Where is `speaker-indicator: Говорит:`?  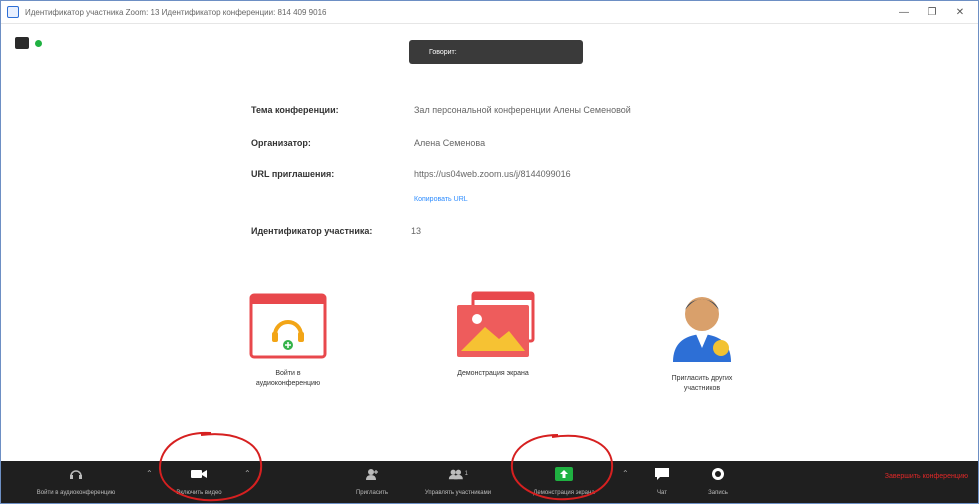 speaker-indicator: Говорит: is located at coordinates (496, 52).